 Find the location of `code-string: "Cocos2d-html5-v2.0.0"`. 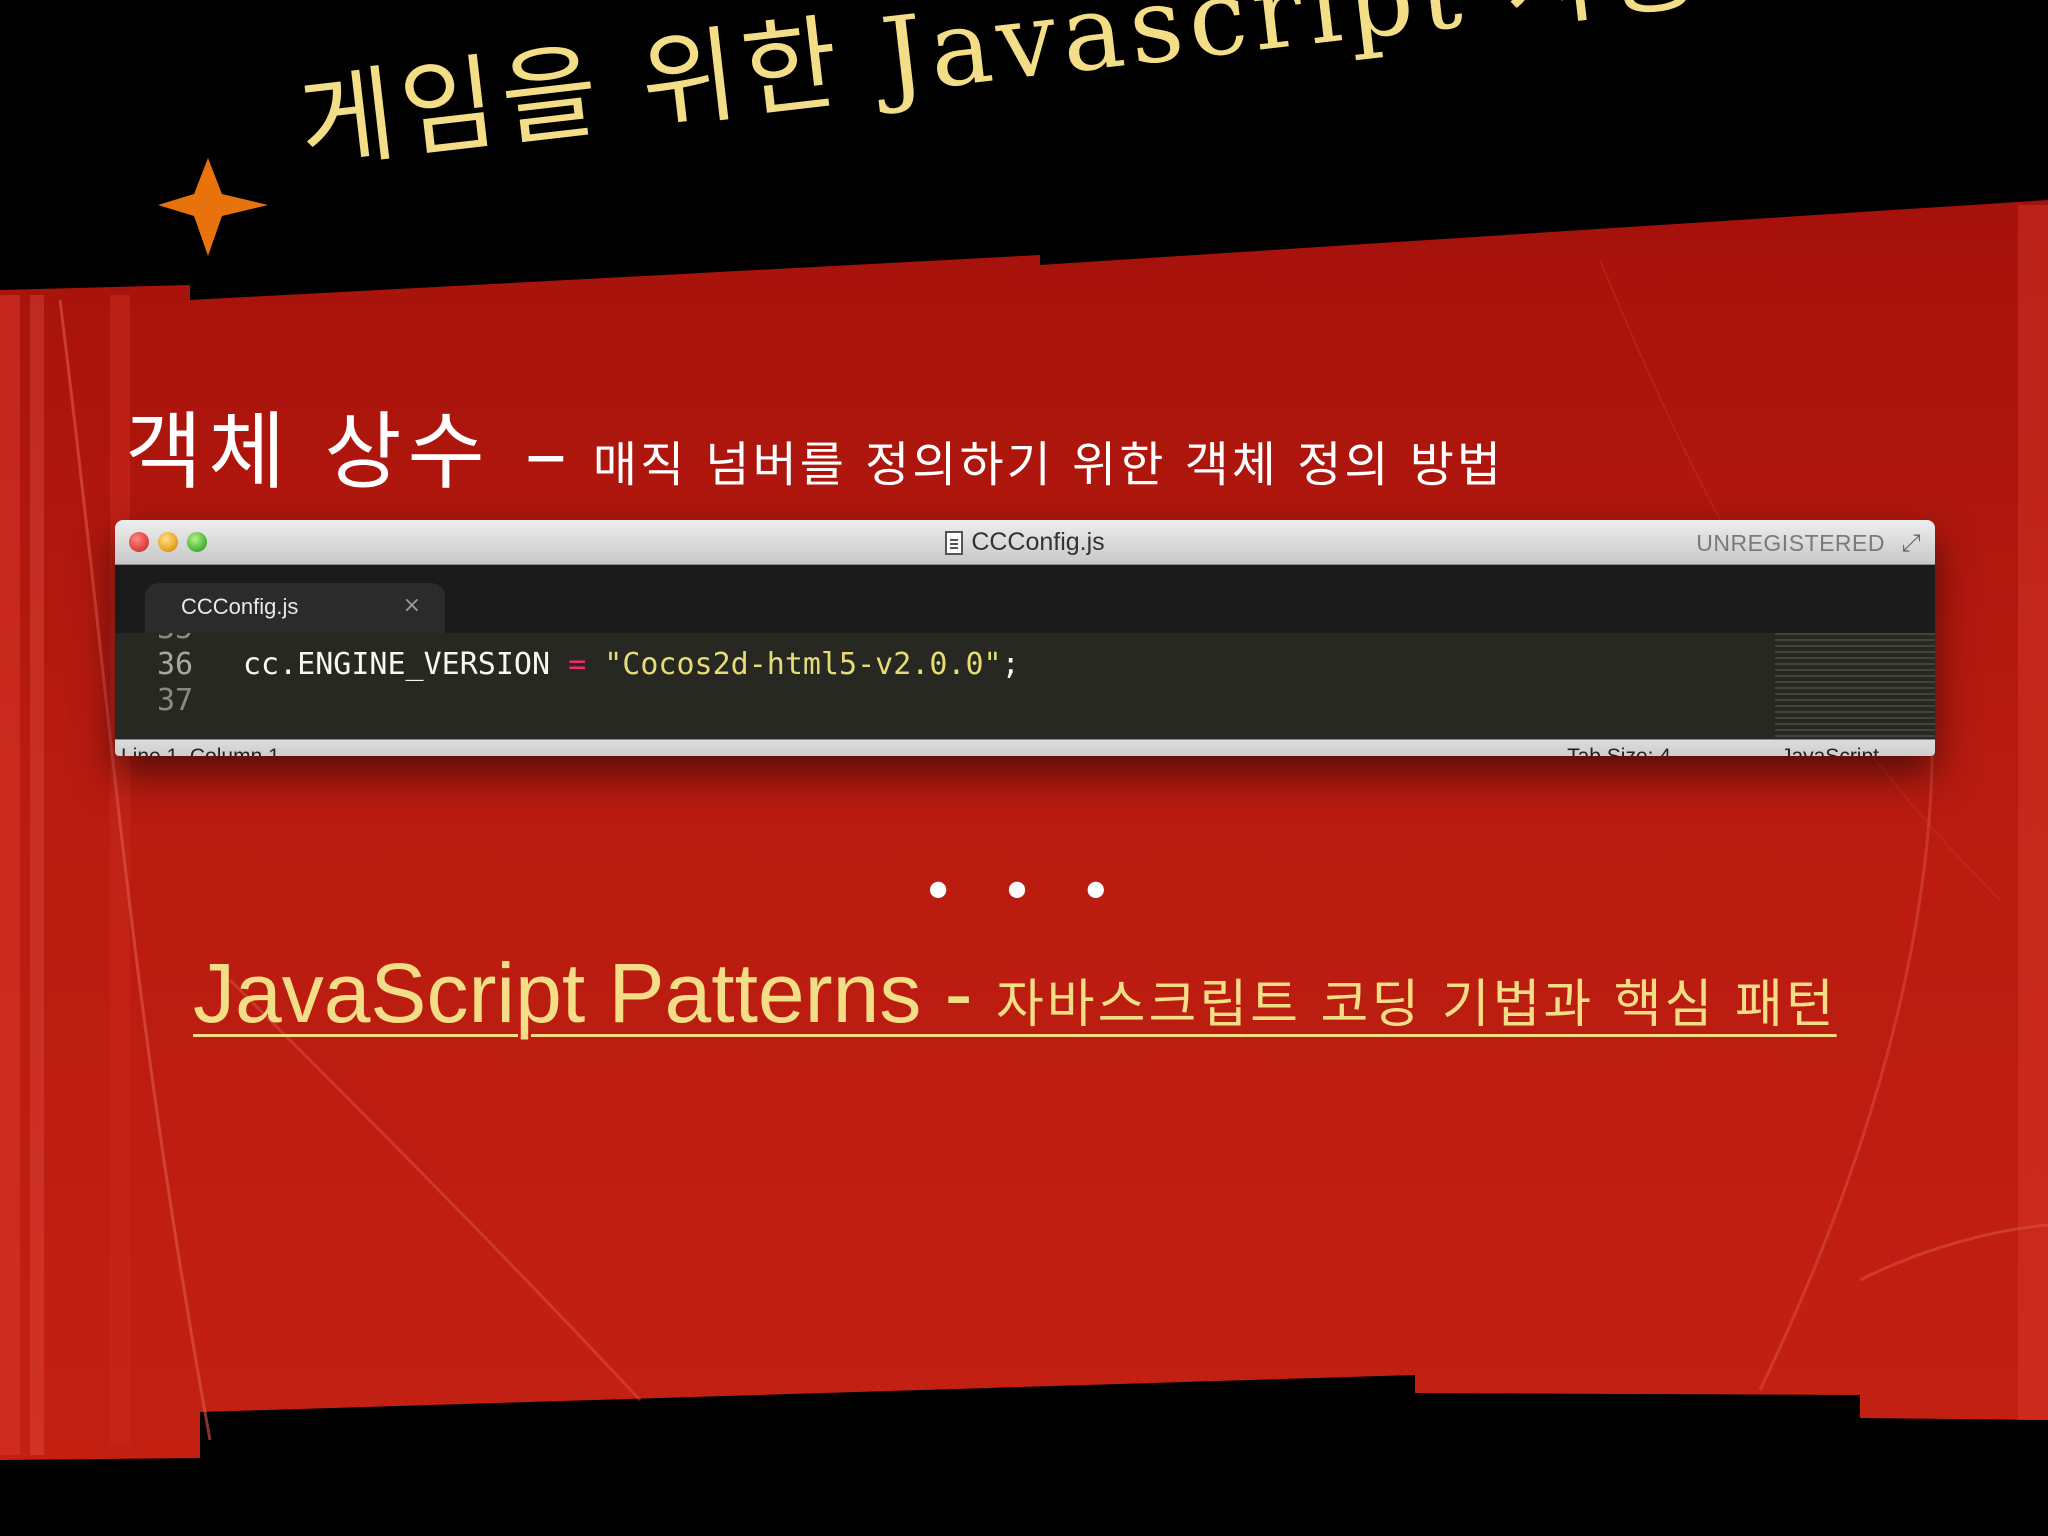

code-string: "Cocos2d-html5-v2.0.0" is located at coordinates (794, 664).